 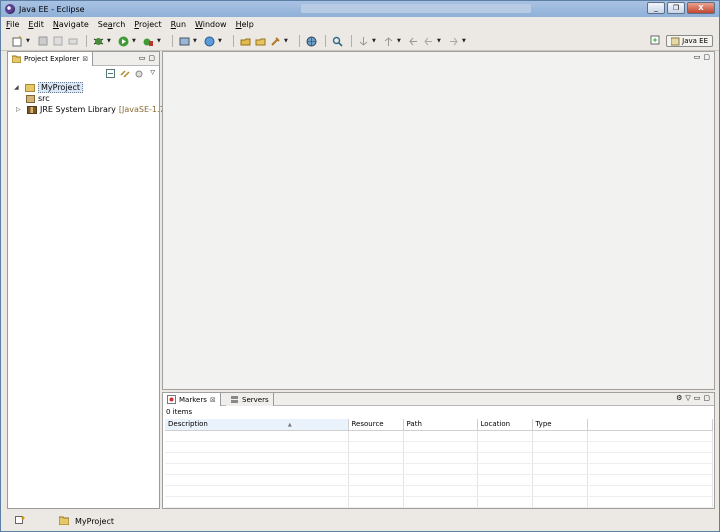 I want to click on link-with-editor-icon, so click(x=125, y=74).